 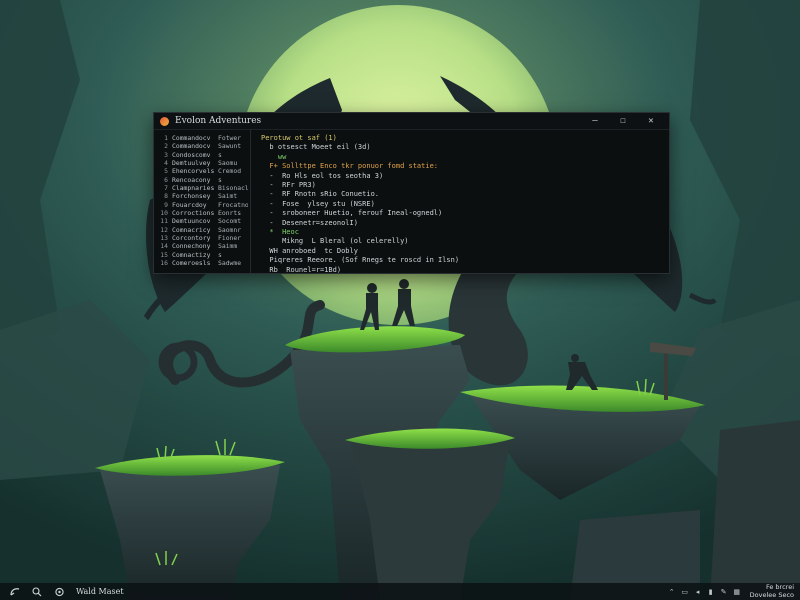 I want to click on task-view-icon, so click(x=59, y=592).